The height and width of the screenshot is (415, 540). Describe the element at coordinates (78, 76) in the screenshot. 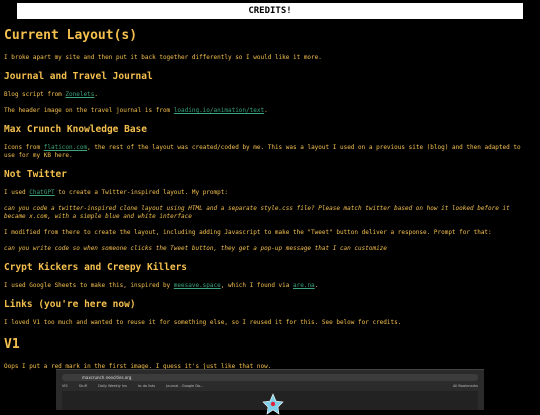

I see `journal-heading: Journal and Travel Journal` at that location.